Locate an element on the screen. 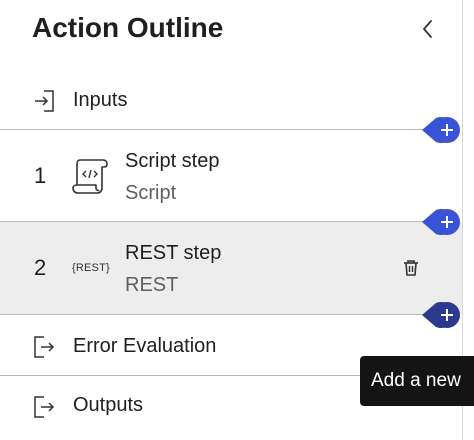  trash-icon is located at coordinates (411, 268).